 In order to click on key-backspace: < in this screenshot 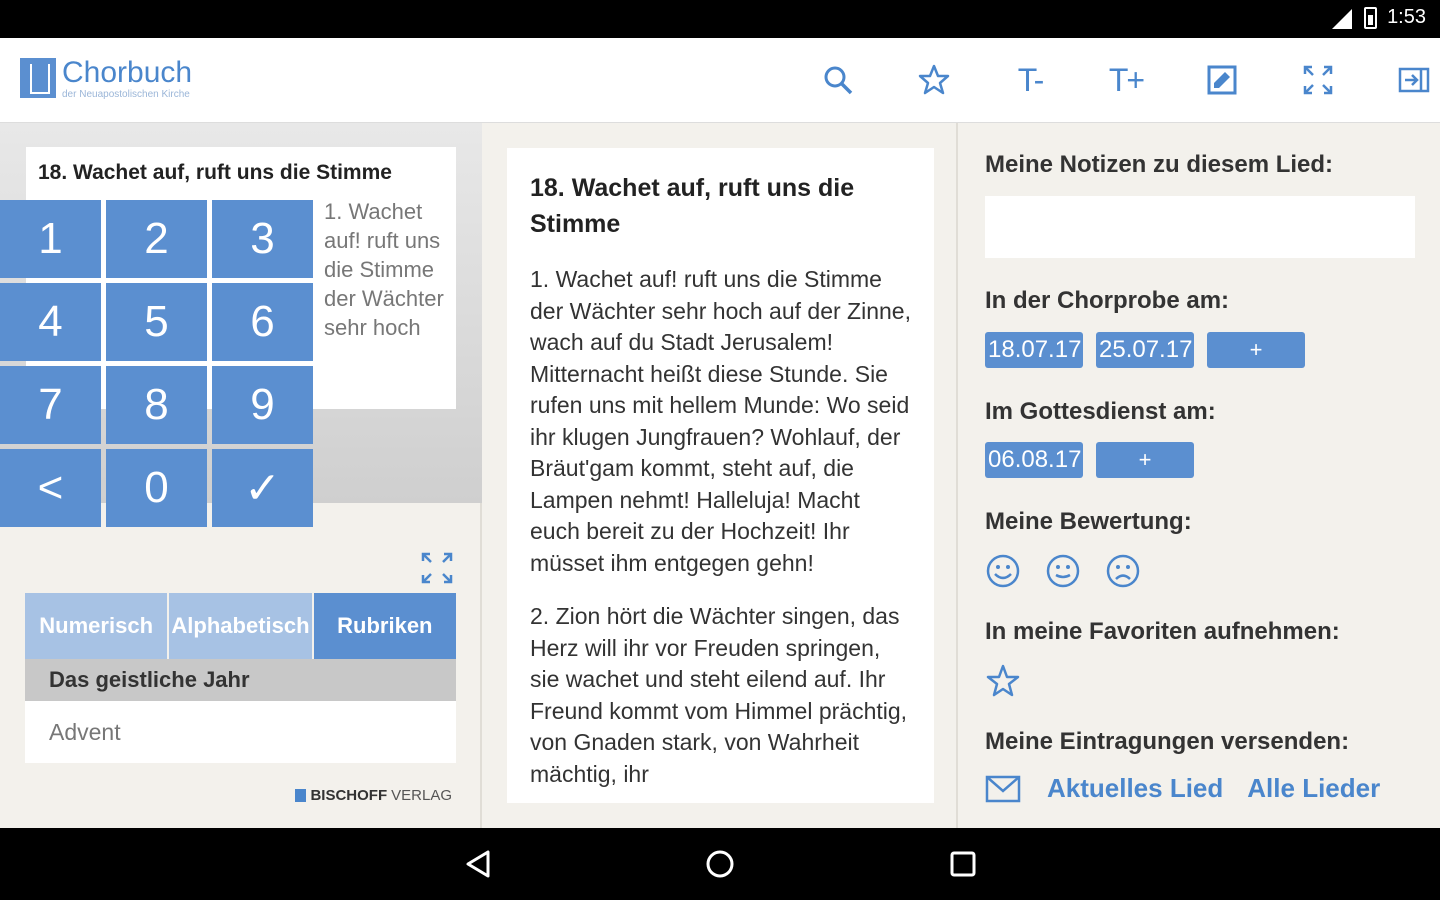, I will do `click(50, 488)`.